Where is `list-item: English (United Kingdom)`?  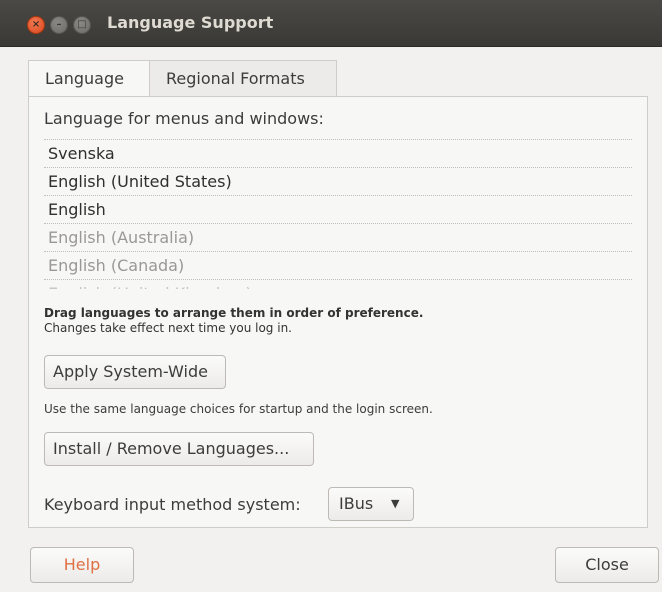 list-item: English (United Kingdom) is located at coordinates (338, 284).